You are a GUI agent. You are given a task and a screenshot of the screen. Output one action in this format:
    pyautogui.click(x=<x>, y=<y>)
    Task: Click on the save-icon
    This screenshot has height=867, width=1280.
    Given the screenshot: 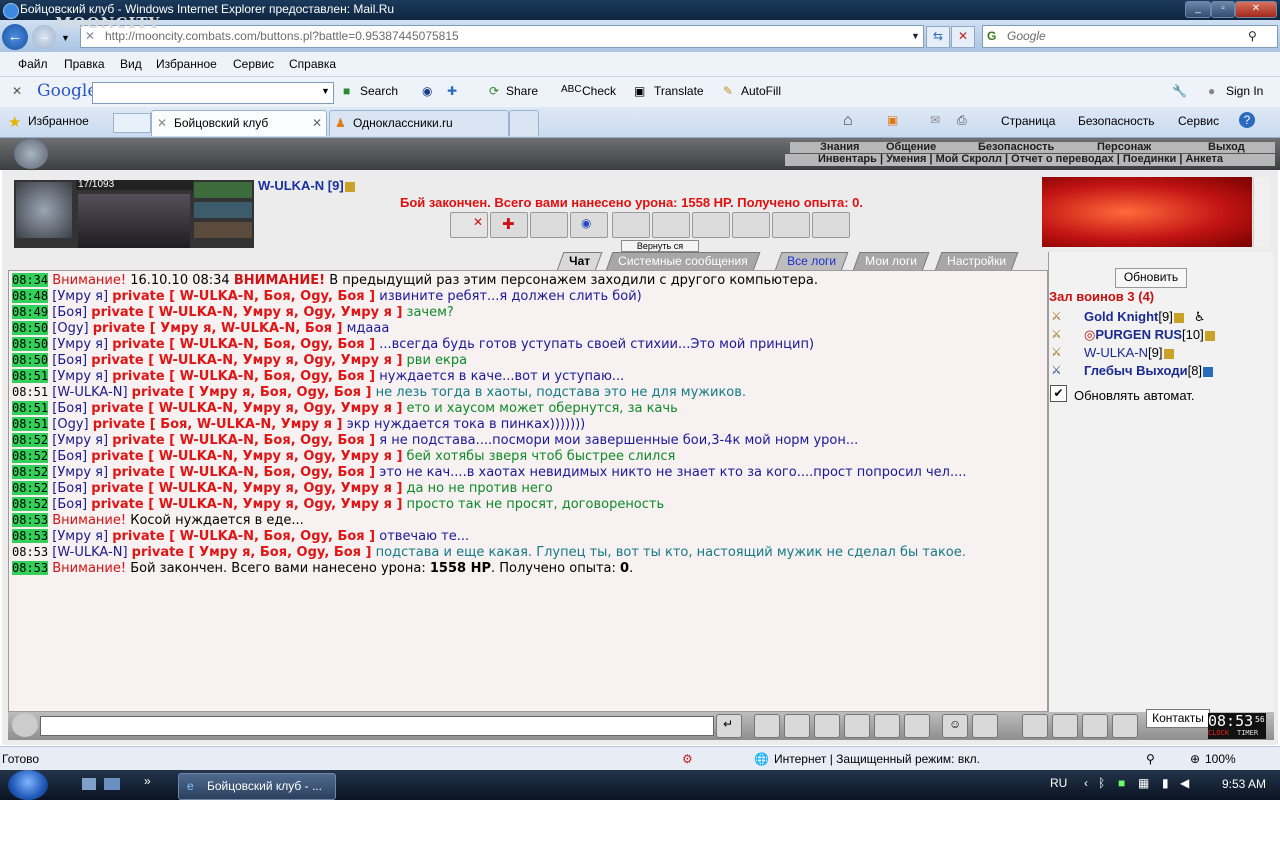 What is the action you would take?
    pyautogui.click(x=827, y=726)
    